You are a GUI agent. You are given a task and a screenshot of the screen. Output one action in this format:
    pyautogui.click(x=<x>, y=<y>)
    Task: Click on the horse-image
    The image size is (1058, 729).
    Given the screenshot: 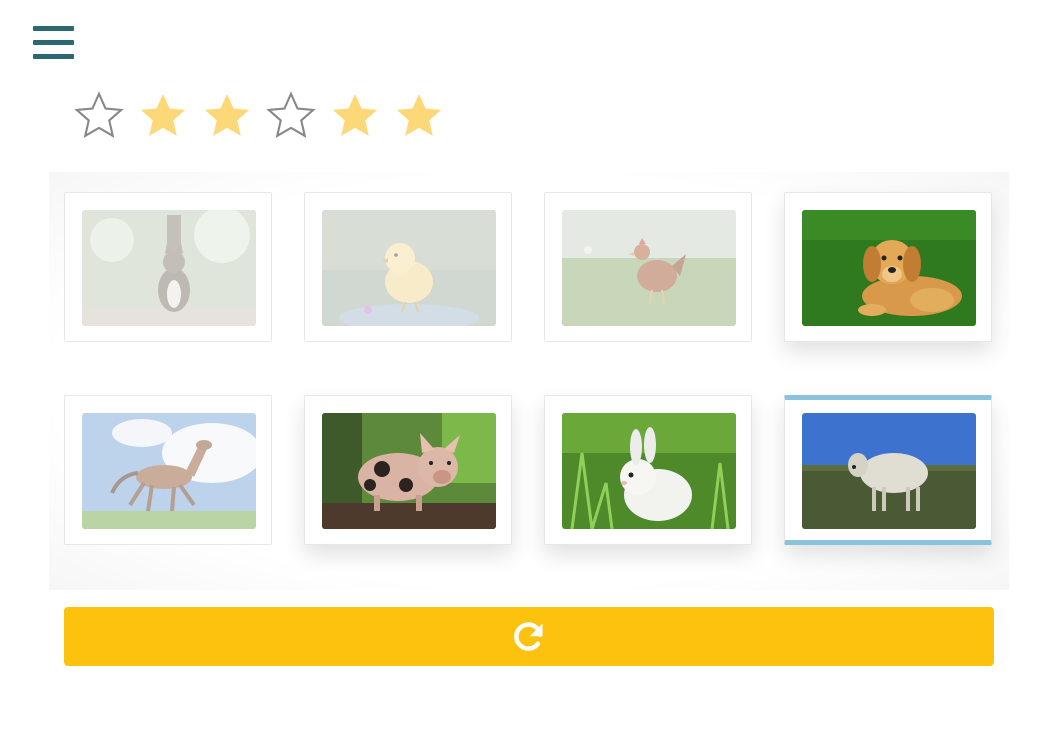 What is the action you would take?
    pyautogui.click(x=169, y=471)
    